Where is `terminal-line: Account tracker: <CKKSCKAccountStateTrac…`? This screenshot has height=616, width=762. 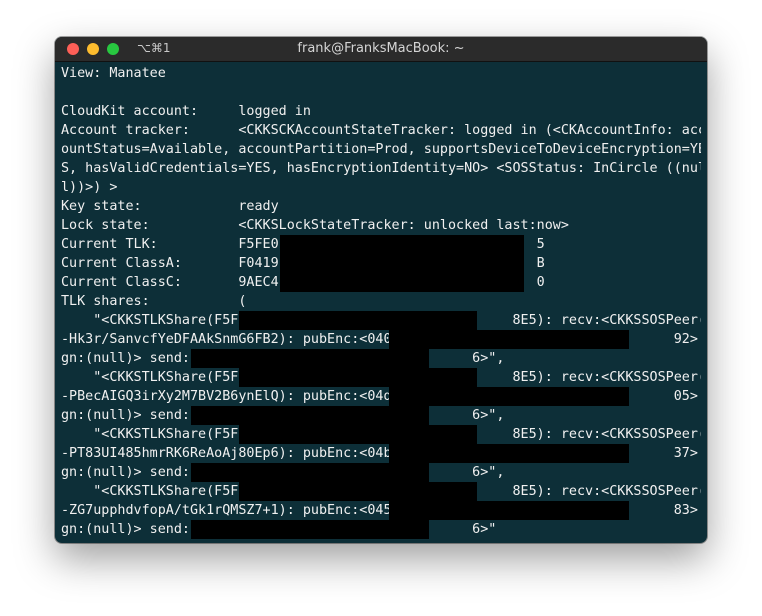 terminal-line: Account tracker: <CKKSCKAccountStateTrac… is located at coordinates (381, 130).